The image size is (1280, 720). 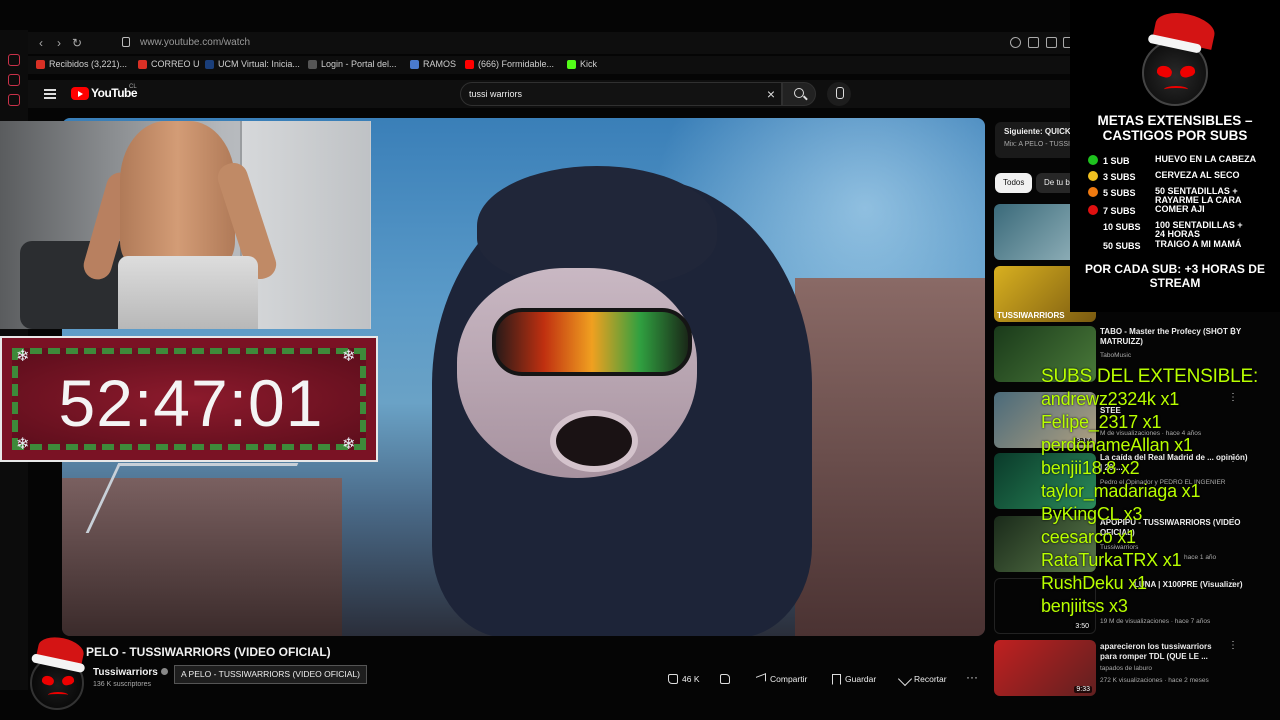 I want to click on subscriber-count: 136 K suscriptores, so click(x=122, y=684).